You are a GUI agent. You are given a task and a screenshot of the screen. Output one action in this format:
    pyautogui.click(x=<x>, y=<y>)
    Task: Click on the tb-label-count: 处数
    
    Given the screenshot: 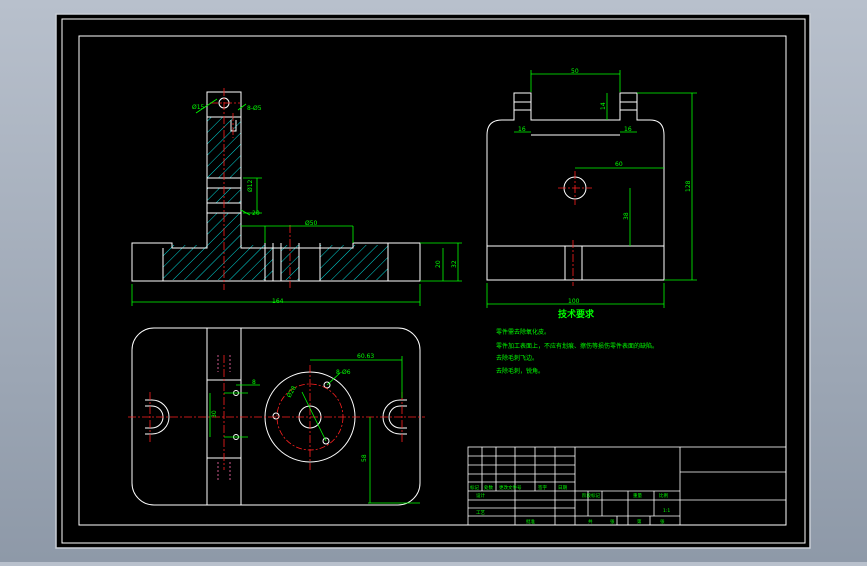 What is the action you would take?
    pyautogui.click(x=488, y=487)
    